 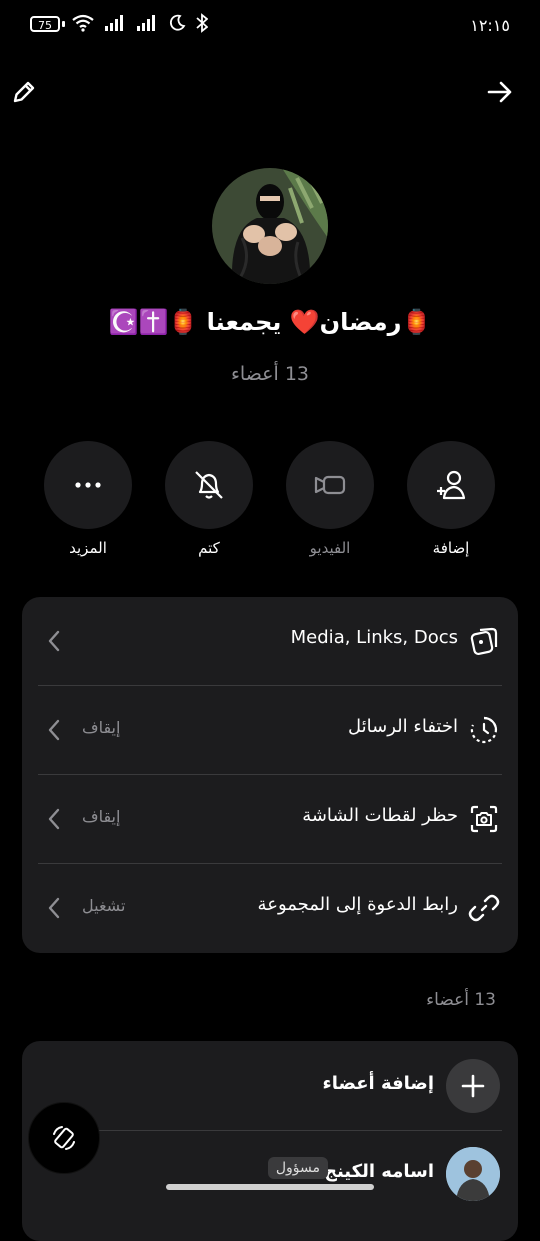 What do you see at coordinates (484, 730) in the screenshot?
I see `timer-icon` at bounding box center [484, 730].